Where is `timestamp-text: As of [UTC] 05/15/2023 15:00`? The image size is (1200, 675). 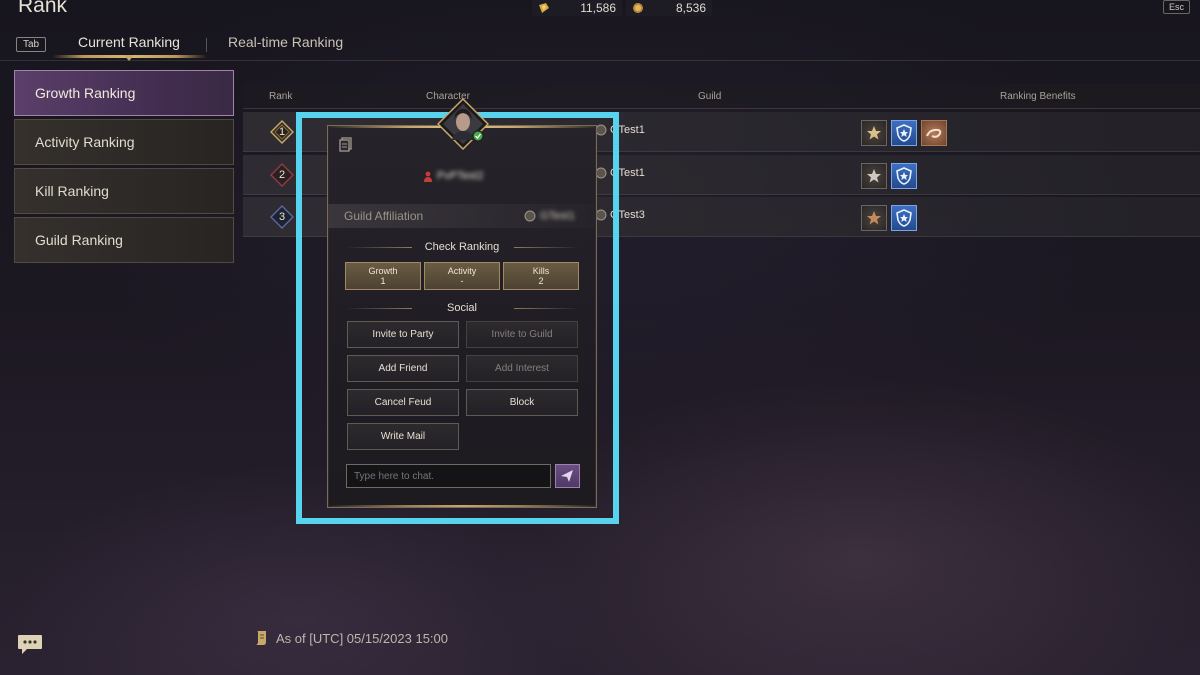
timestamp-text: As of [UTC] 05/15/2023 15:00 is located at coordinates (362, 638).